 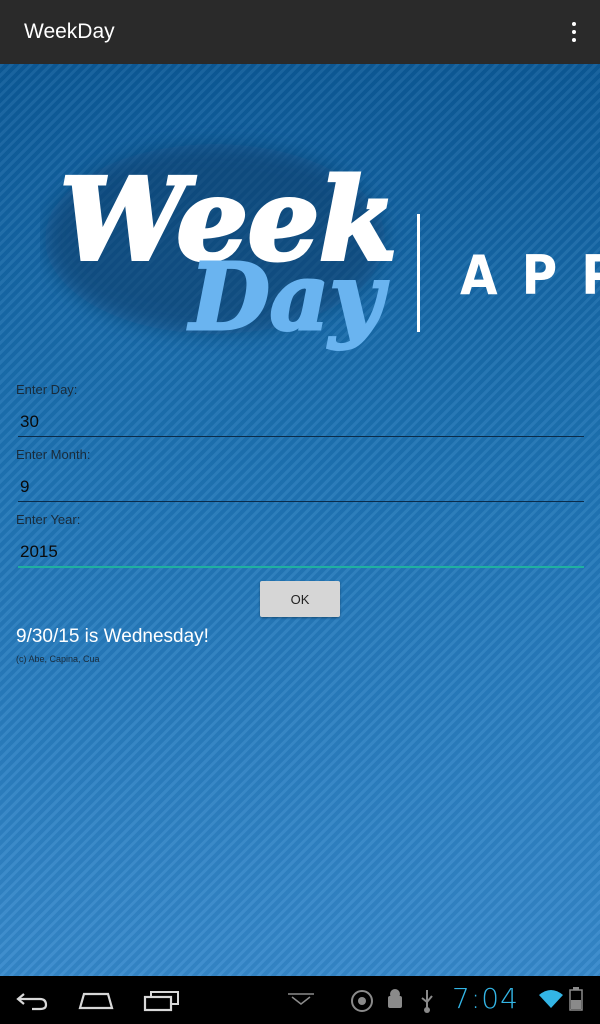 I want to click on battery-icon, so click(x=576, y=999).